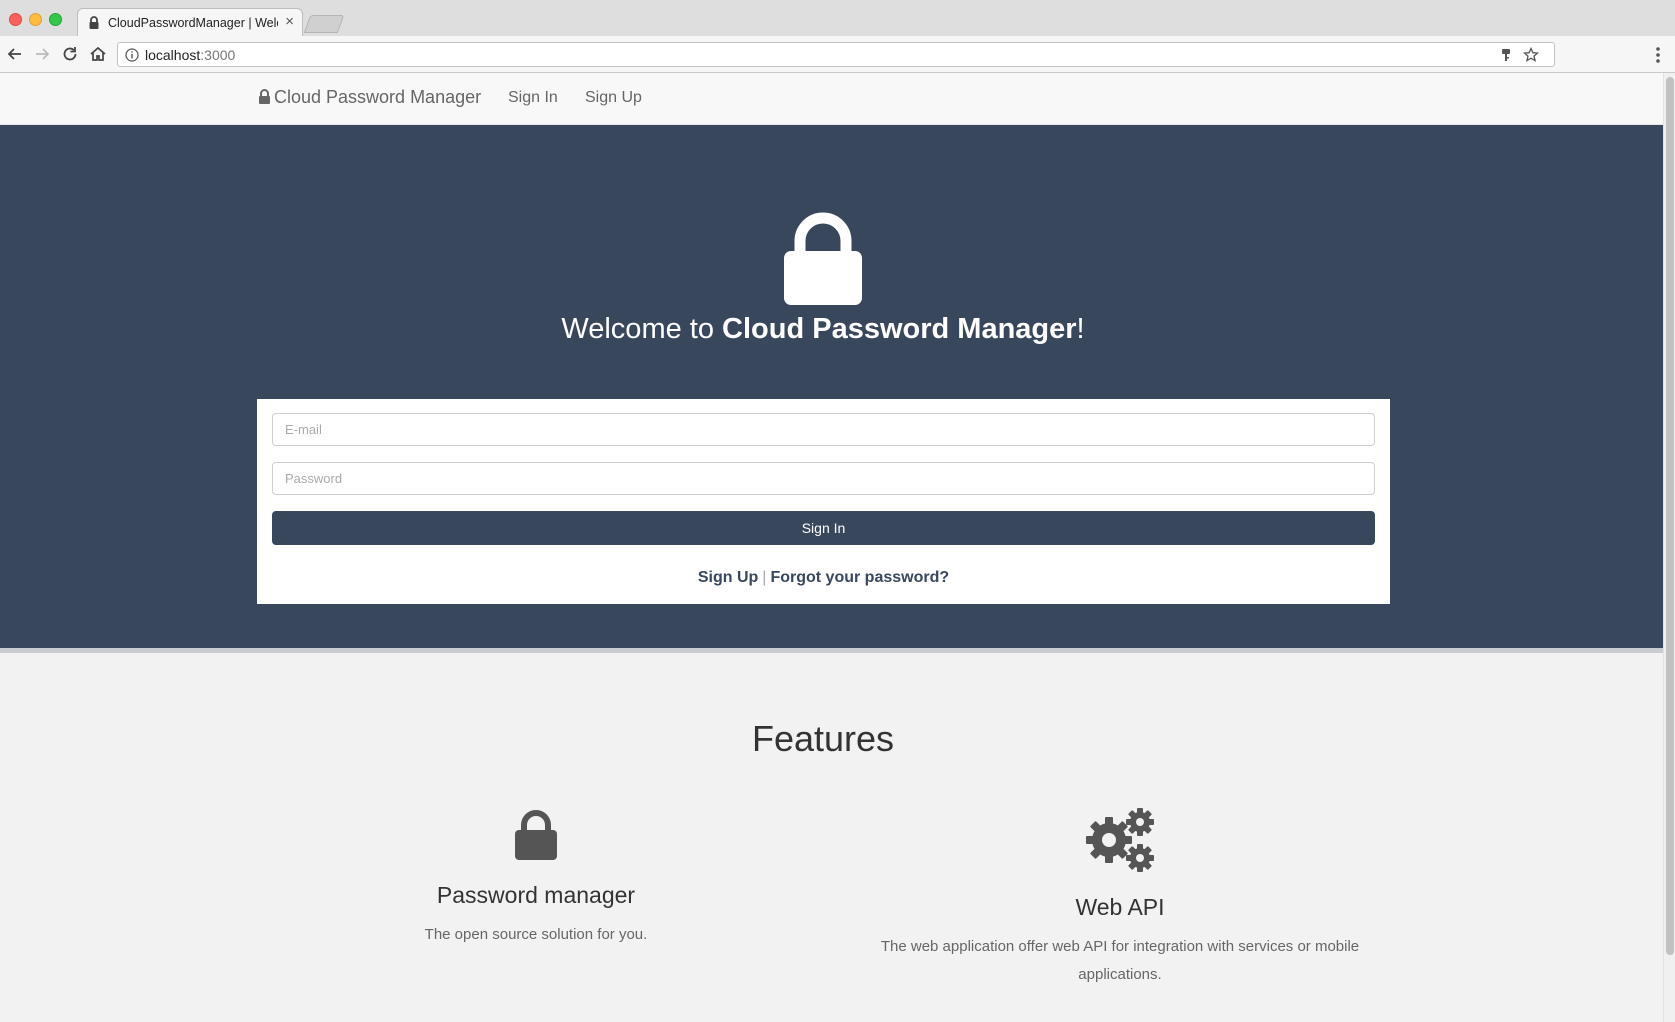 This screenshot has width=1675, height=1022. What do you see at coordinates (378, 97) in the screenshot?
I see `brand-text: Cloud Password Manager` at bounding box center [378, 97].